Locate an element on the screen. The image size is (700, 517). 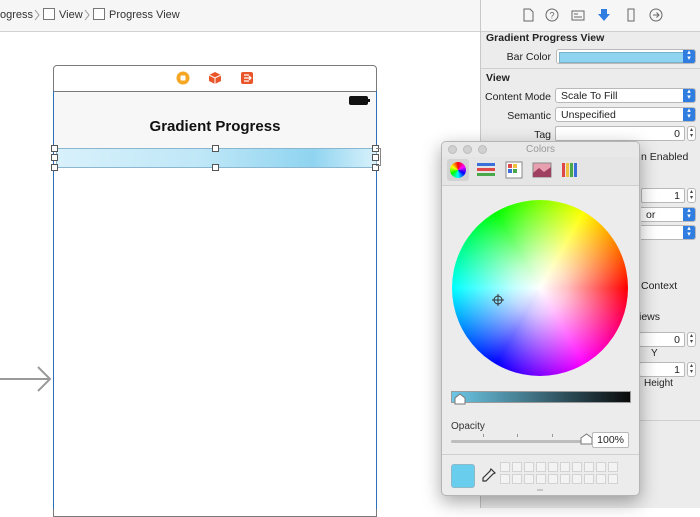
gradient-section-title: Gradient Progress View is located at coordinates (545, 38).